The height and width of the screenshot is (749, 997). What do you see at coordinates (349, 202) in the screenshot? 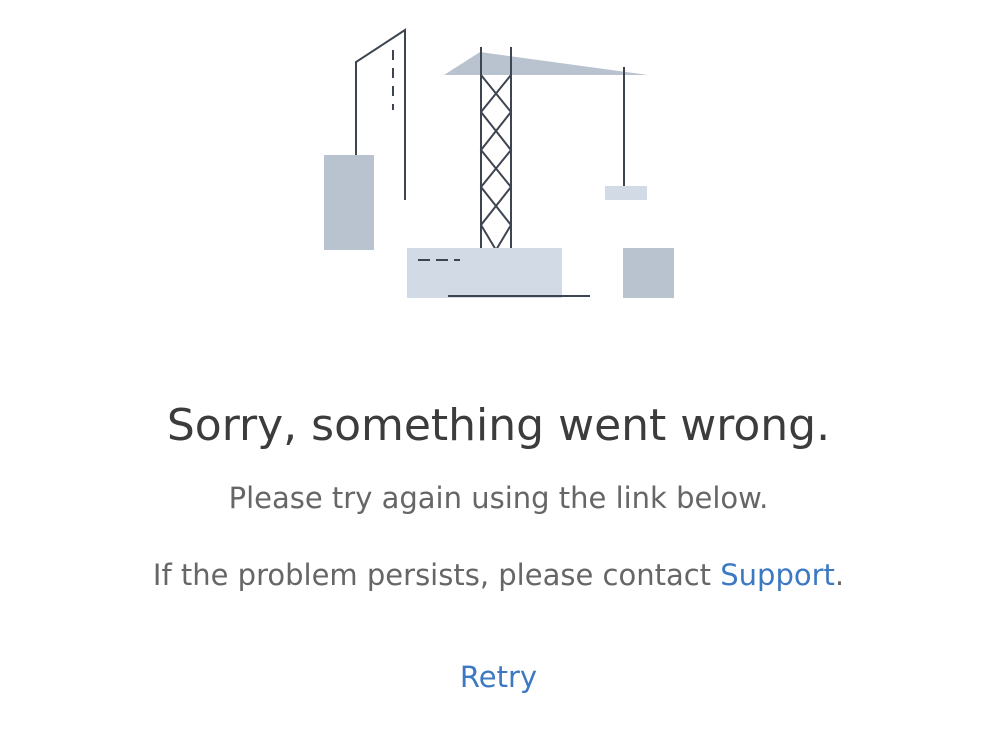
I see `left-building-block` at bounding box center [349, 202].